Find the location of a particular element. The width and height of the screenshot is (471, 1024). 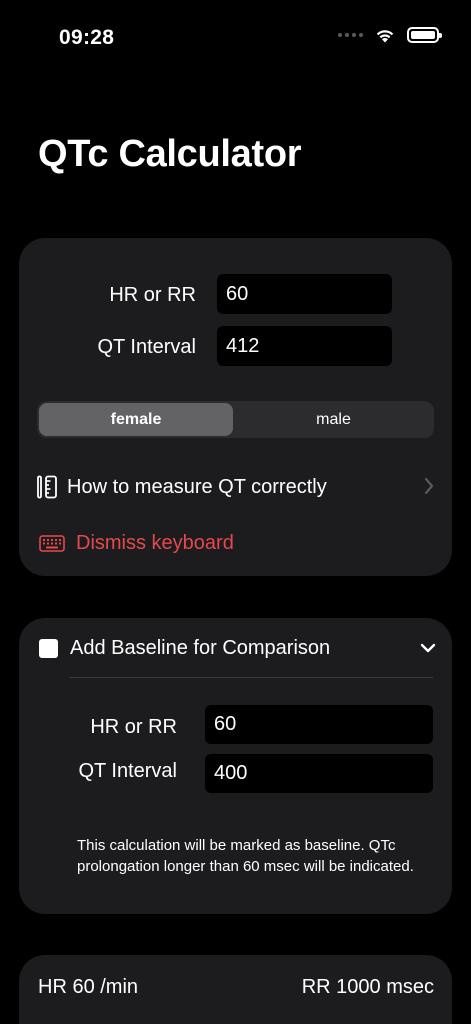

baseline-qt-label: QT Interval is located at coordinates (127, 771).